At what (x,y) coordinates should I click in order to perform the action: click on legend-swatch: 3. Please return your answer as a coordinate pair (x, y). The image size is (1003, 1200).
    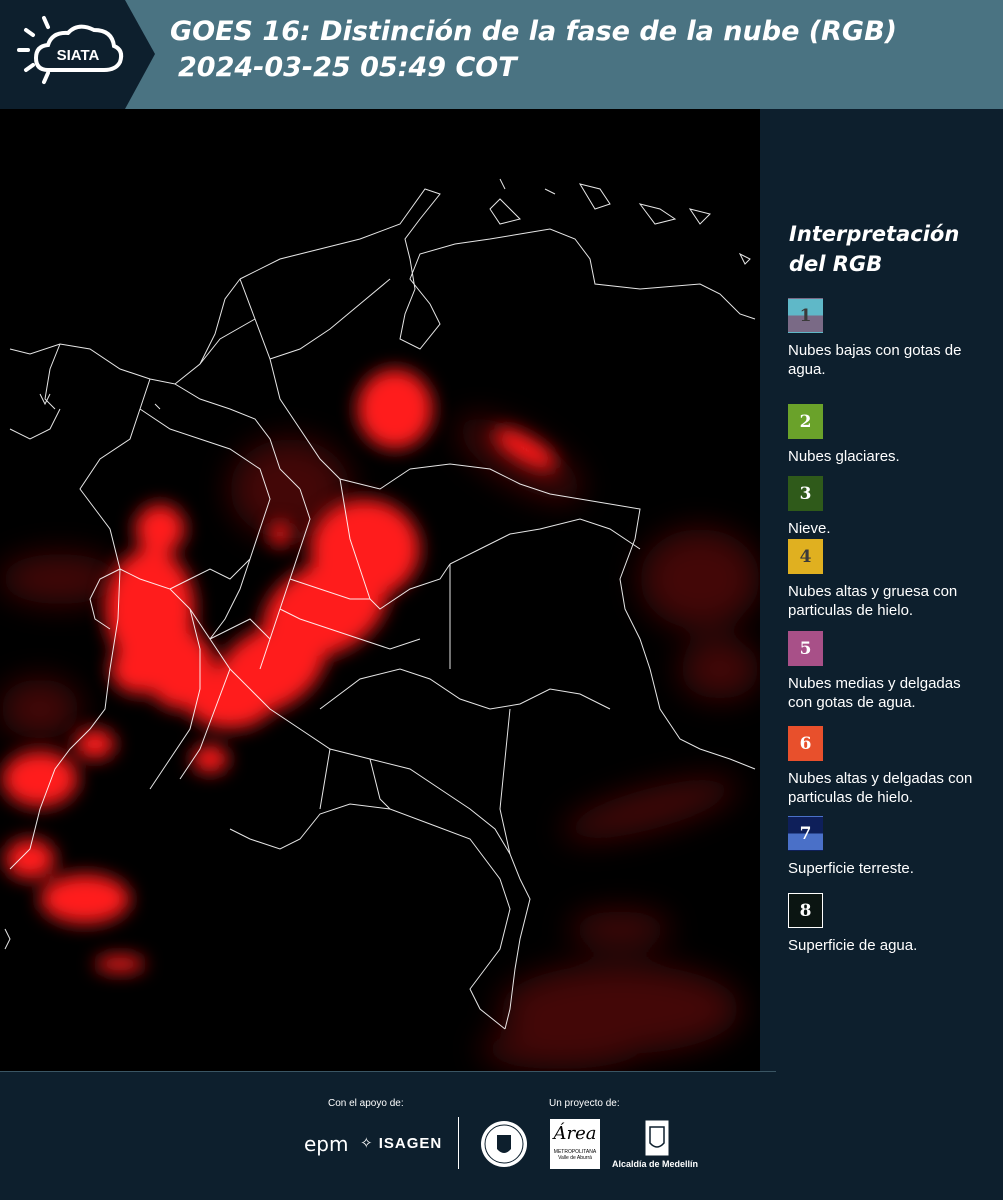
    Looking at the image, I should click on (805, 493).